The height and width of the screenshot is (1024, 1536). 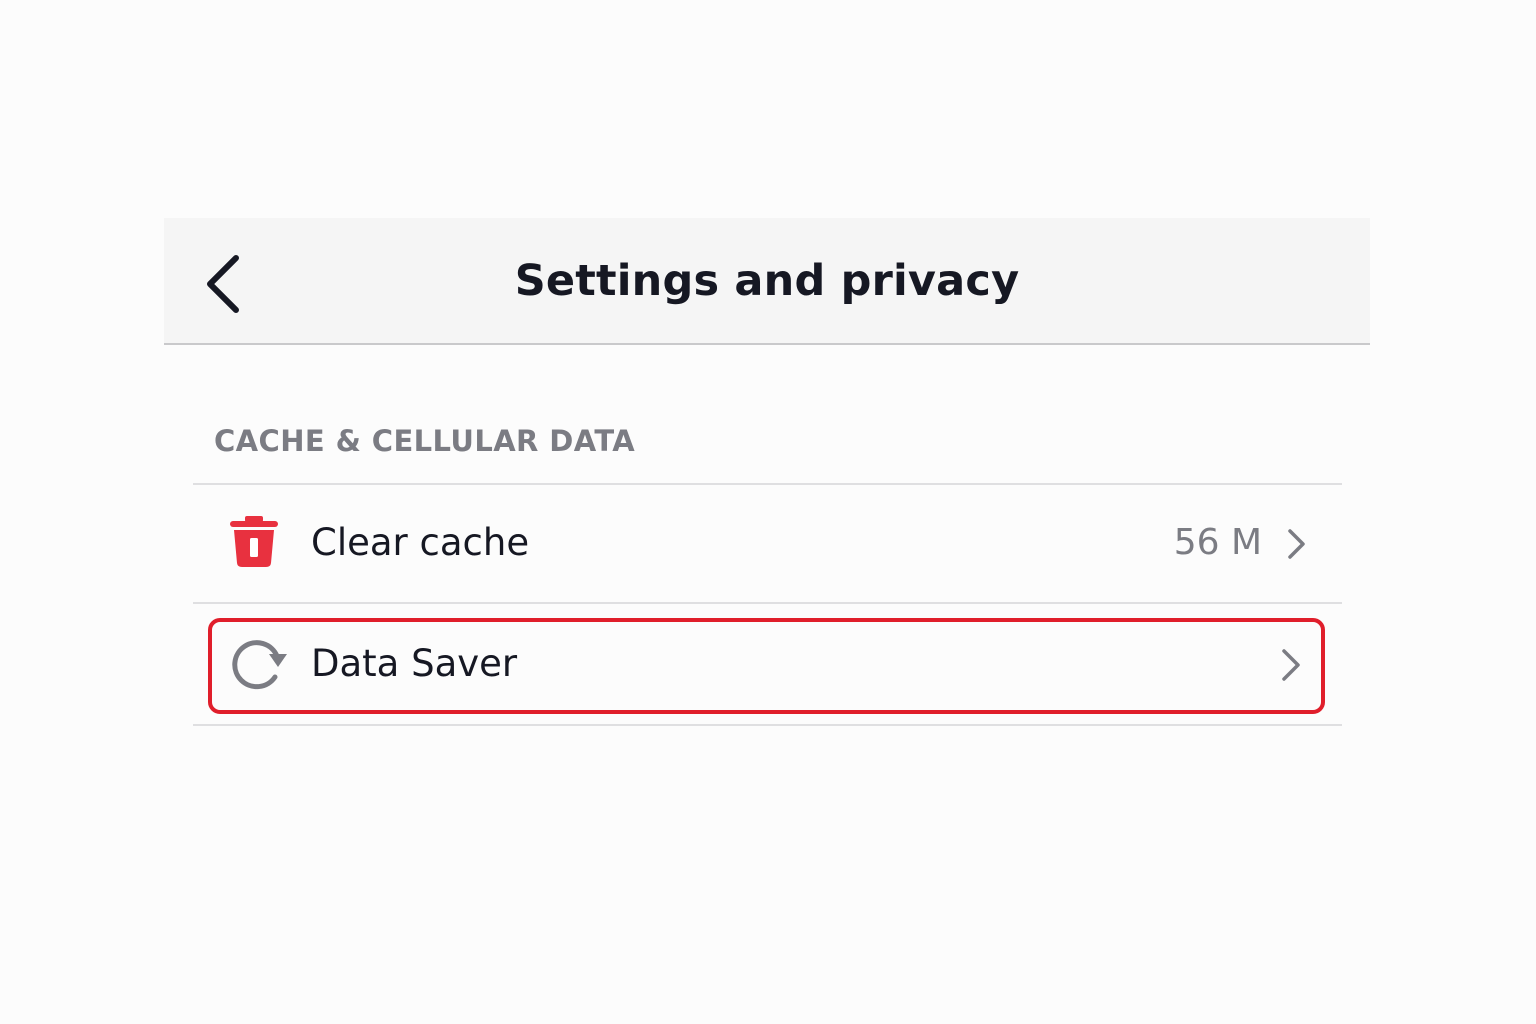 I want to click on back-button, so click(x=226, y=284).